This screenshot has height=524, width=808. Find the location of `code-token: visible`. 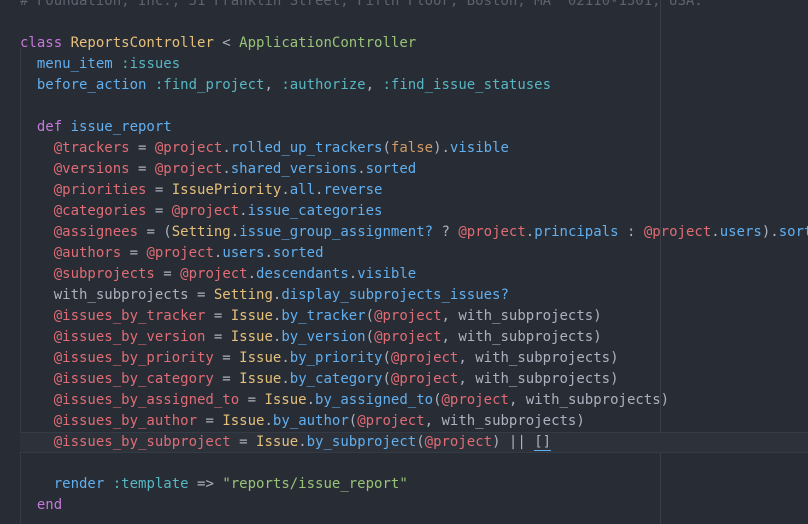

code-token: visible is located at coordinates (479, 148).